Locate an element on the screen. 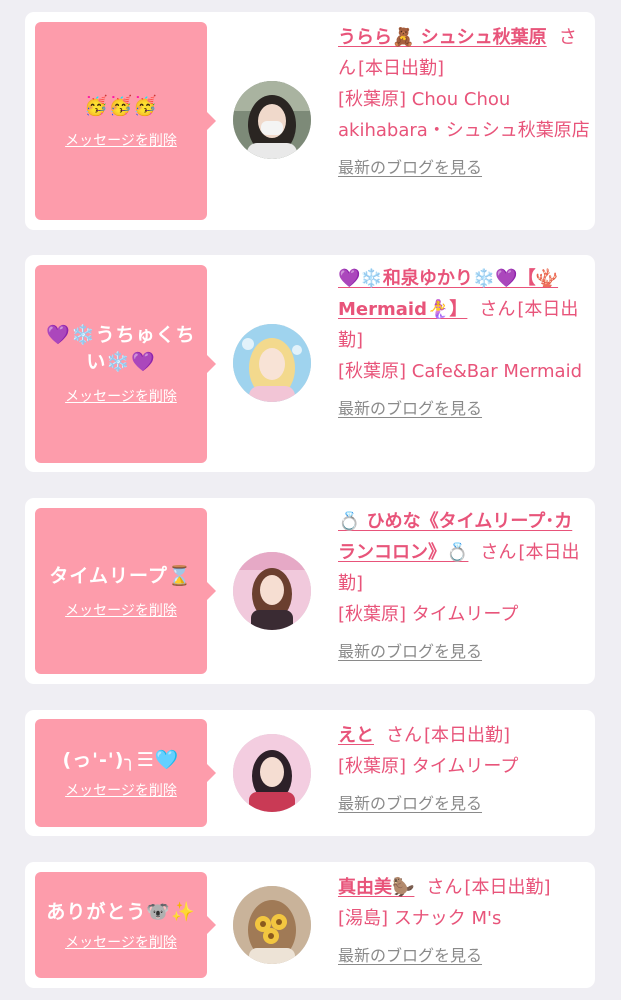 Image resolution: width=621 pixels, height=1000 pixels. message-text: (っ'-')╮☰🩵 is located at coordinates (121, 759).